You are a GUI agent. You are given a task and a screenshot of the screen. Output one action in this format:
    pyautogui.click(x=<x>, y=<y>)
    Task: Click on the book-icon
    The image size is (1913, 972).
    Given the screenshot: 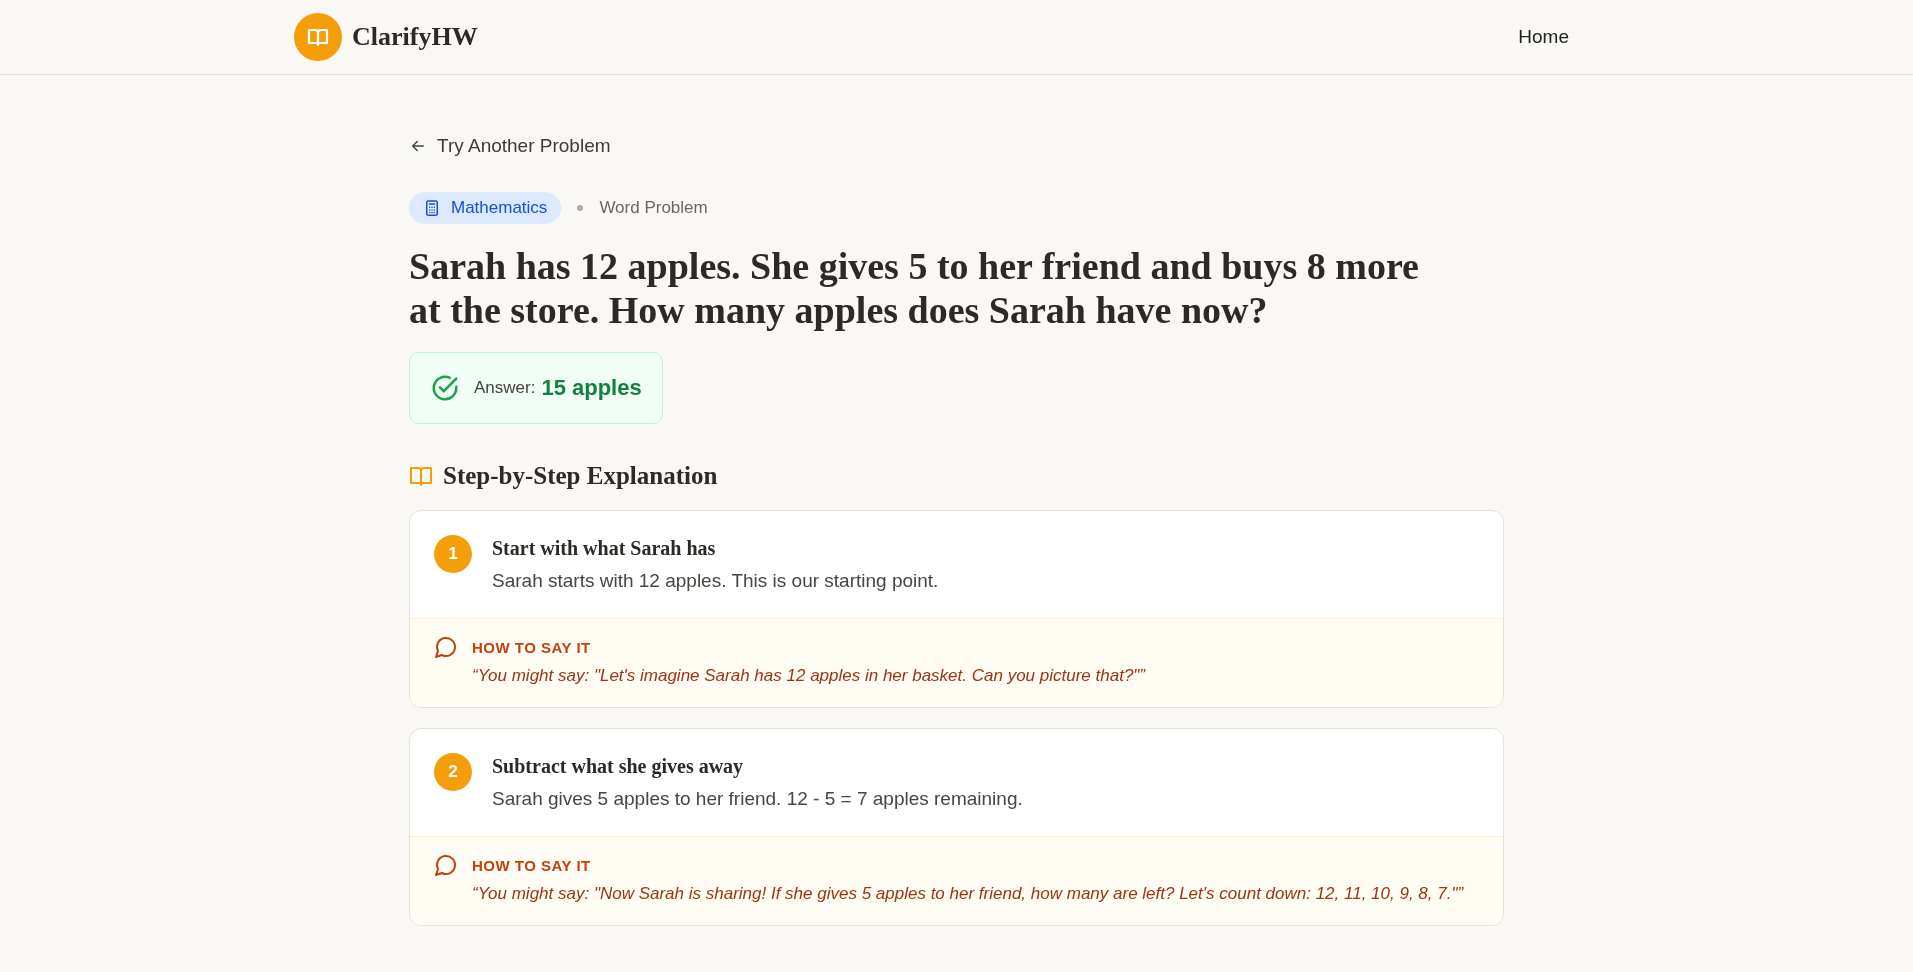 What is the action you would take?
    pyautogui.click(x=421, y=476)
    